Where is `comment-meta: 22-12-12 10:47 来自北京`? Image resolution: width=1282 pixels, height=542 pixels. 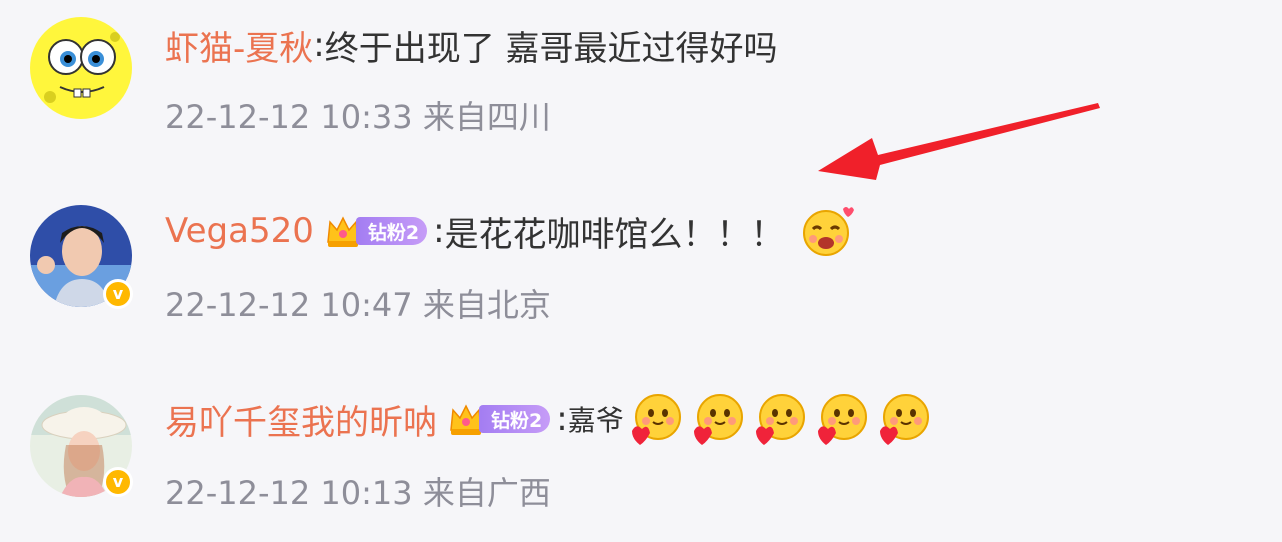 comment-meta: 22-12-12 10:47 来自北京 is located at coordinates (358, 303).